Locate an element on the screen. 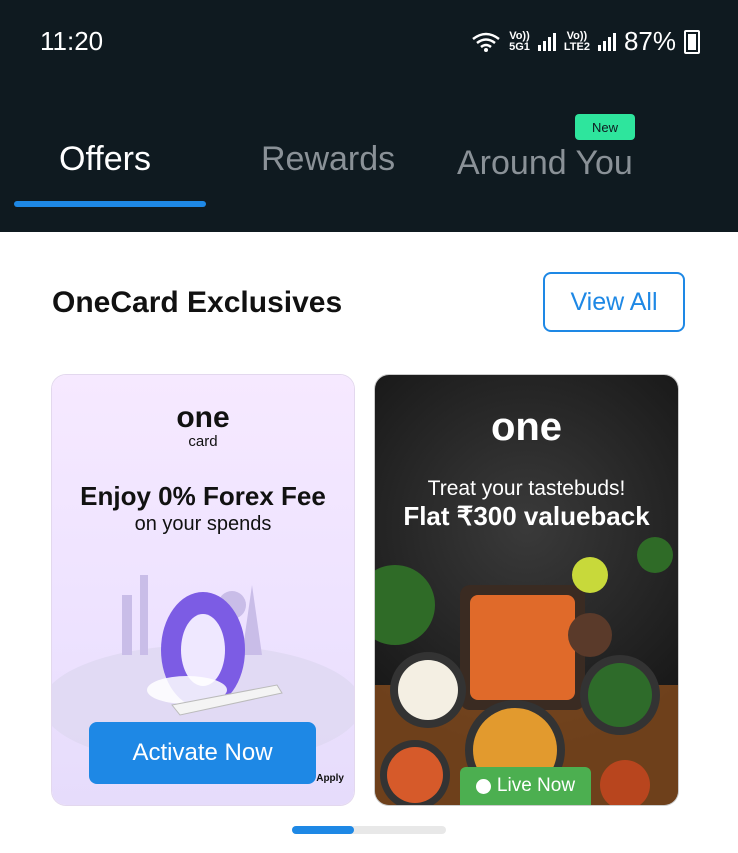 This screenshot has height=853, width=738. sim1-label: Vo)) 5G1 is located at coordinates (519, 41).